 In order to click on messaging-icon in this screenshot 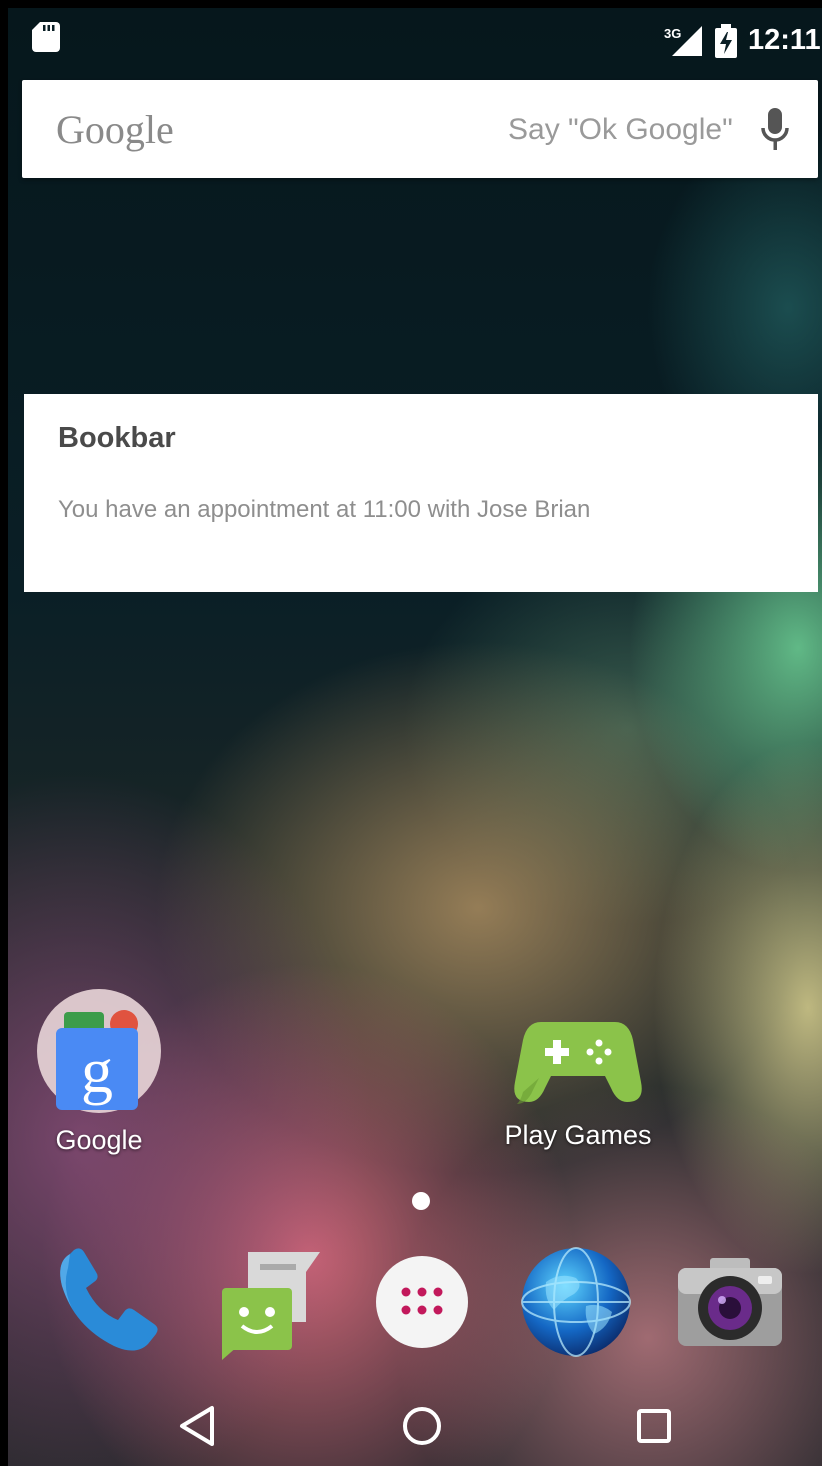, I will do `click(271, 1306)`.